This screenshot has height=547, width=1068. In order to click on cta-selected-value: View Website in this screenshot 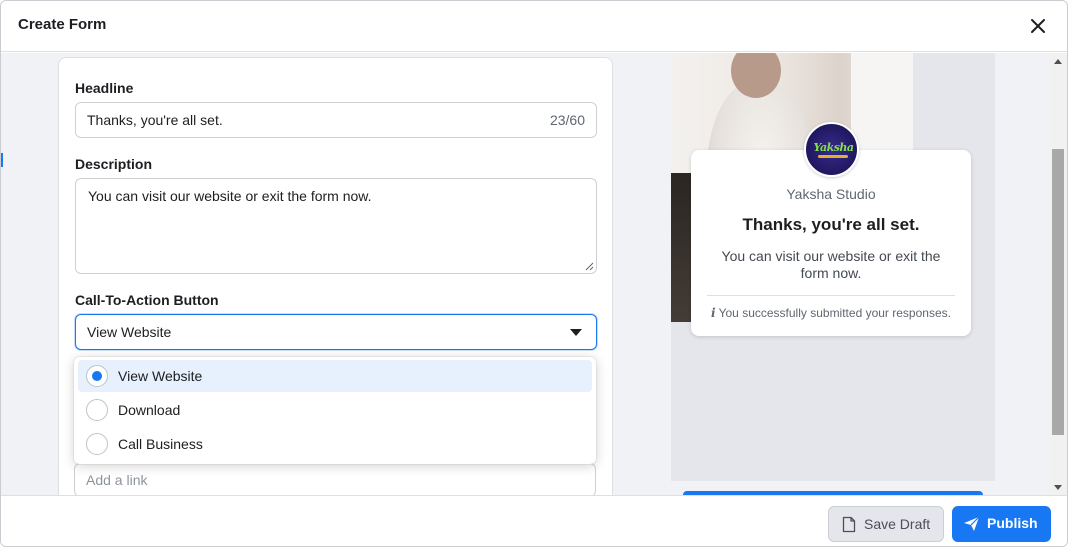, I will do `click(129, 332)`.